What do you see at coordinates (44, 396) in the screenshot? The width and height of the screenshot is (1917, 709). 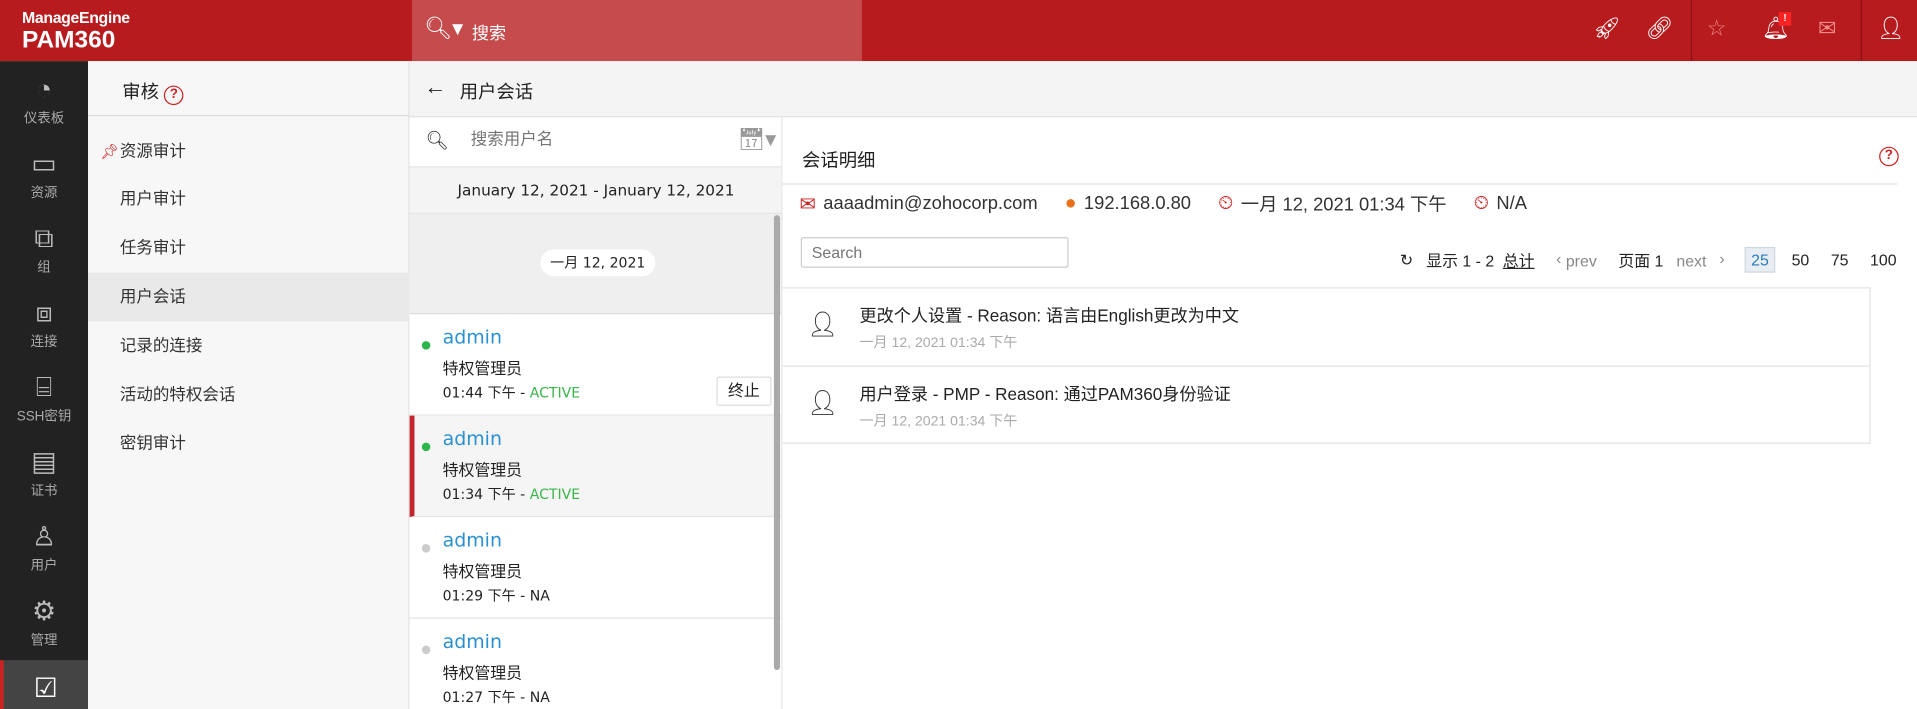 I see `nav-ssh-keys: ⌸ SSH密钥` at bounding box center [44, 396].